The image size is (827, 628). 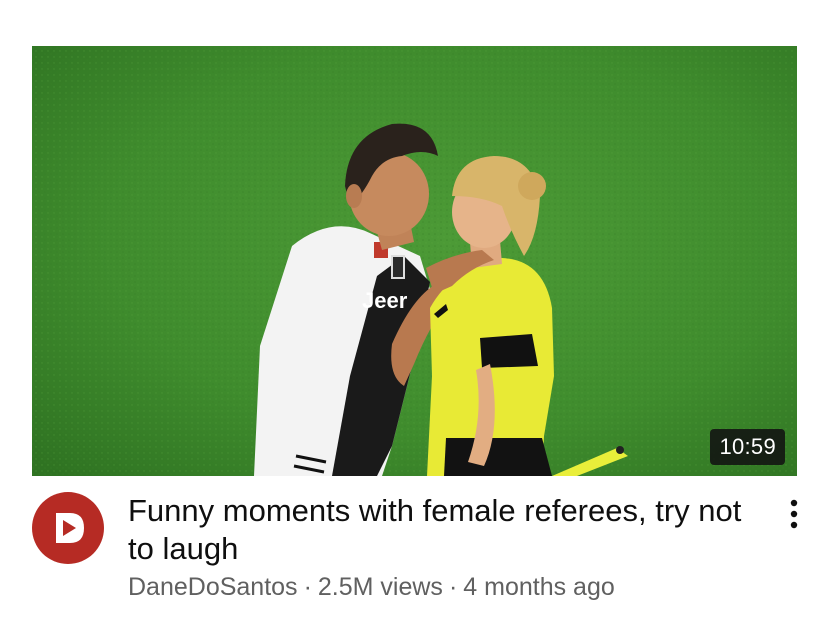 What do you see at coordinates (539, 587) in the screenshot?
I see `upload-age: 4 months ago` at bounding box center [539, 587].